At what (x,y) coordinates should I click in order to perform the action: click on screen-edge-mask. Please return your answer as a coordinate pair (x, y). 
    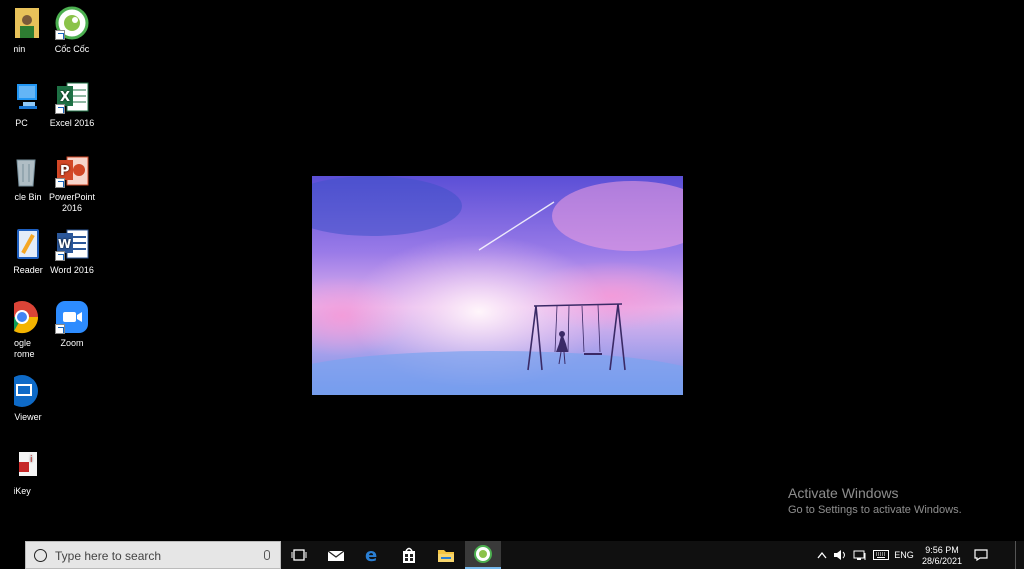
    Looking at the image, I should click on (7, 284).